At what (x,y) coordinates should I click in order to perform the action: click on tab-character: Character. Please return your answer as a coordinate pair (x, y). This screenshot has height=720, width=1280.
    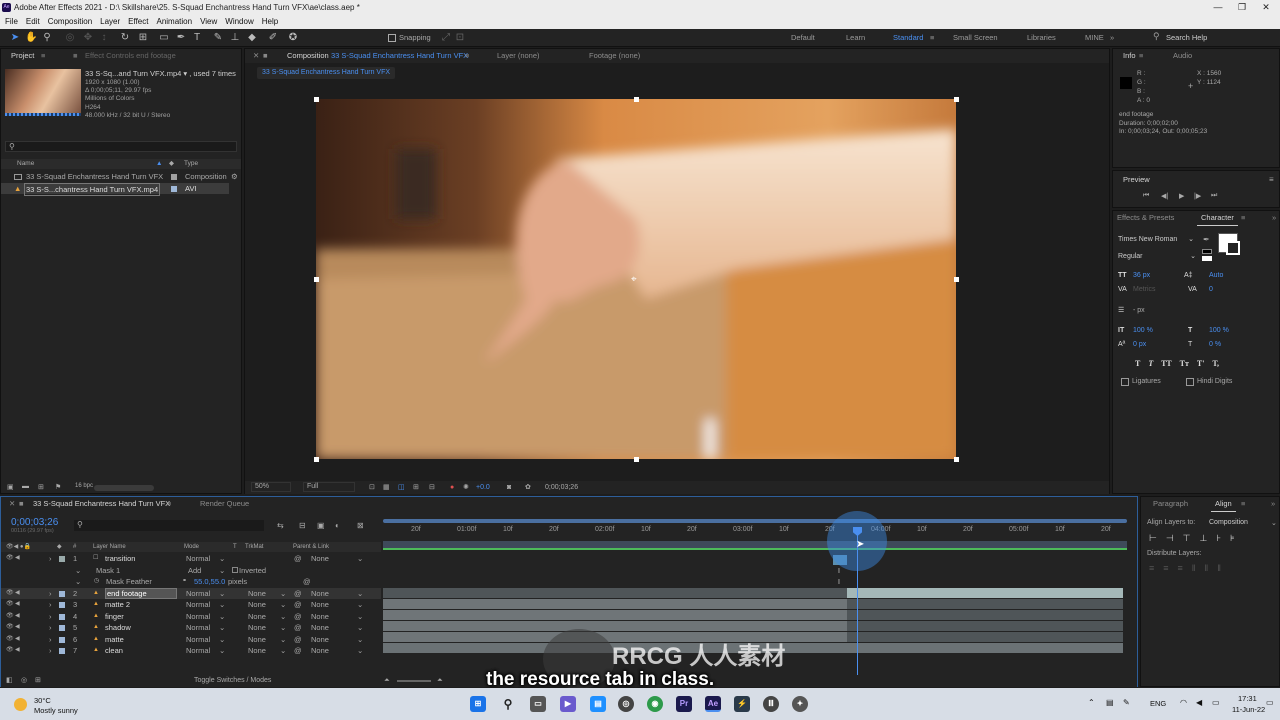
    Looking at the image, I should click on (1217, 218).